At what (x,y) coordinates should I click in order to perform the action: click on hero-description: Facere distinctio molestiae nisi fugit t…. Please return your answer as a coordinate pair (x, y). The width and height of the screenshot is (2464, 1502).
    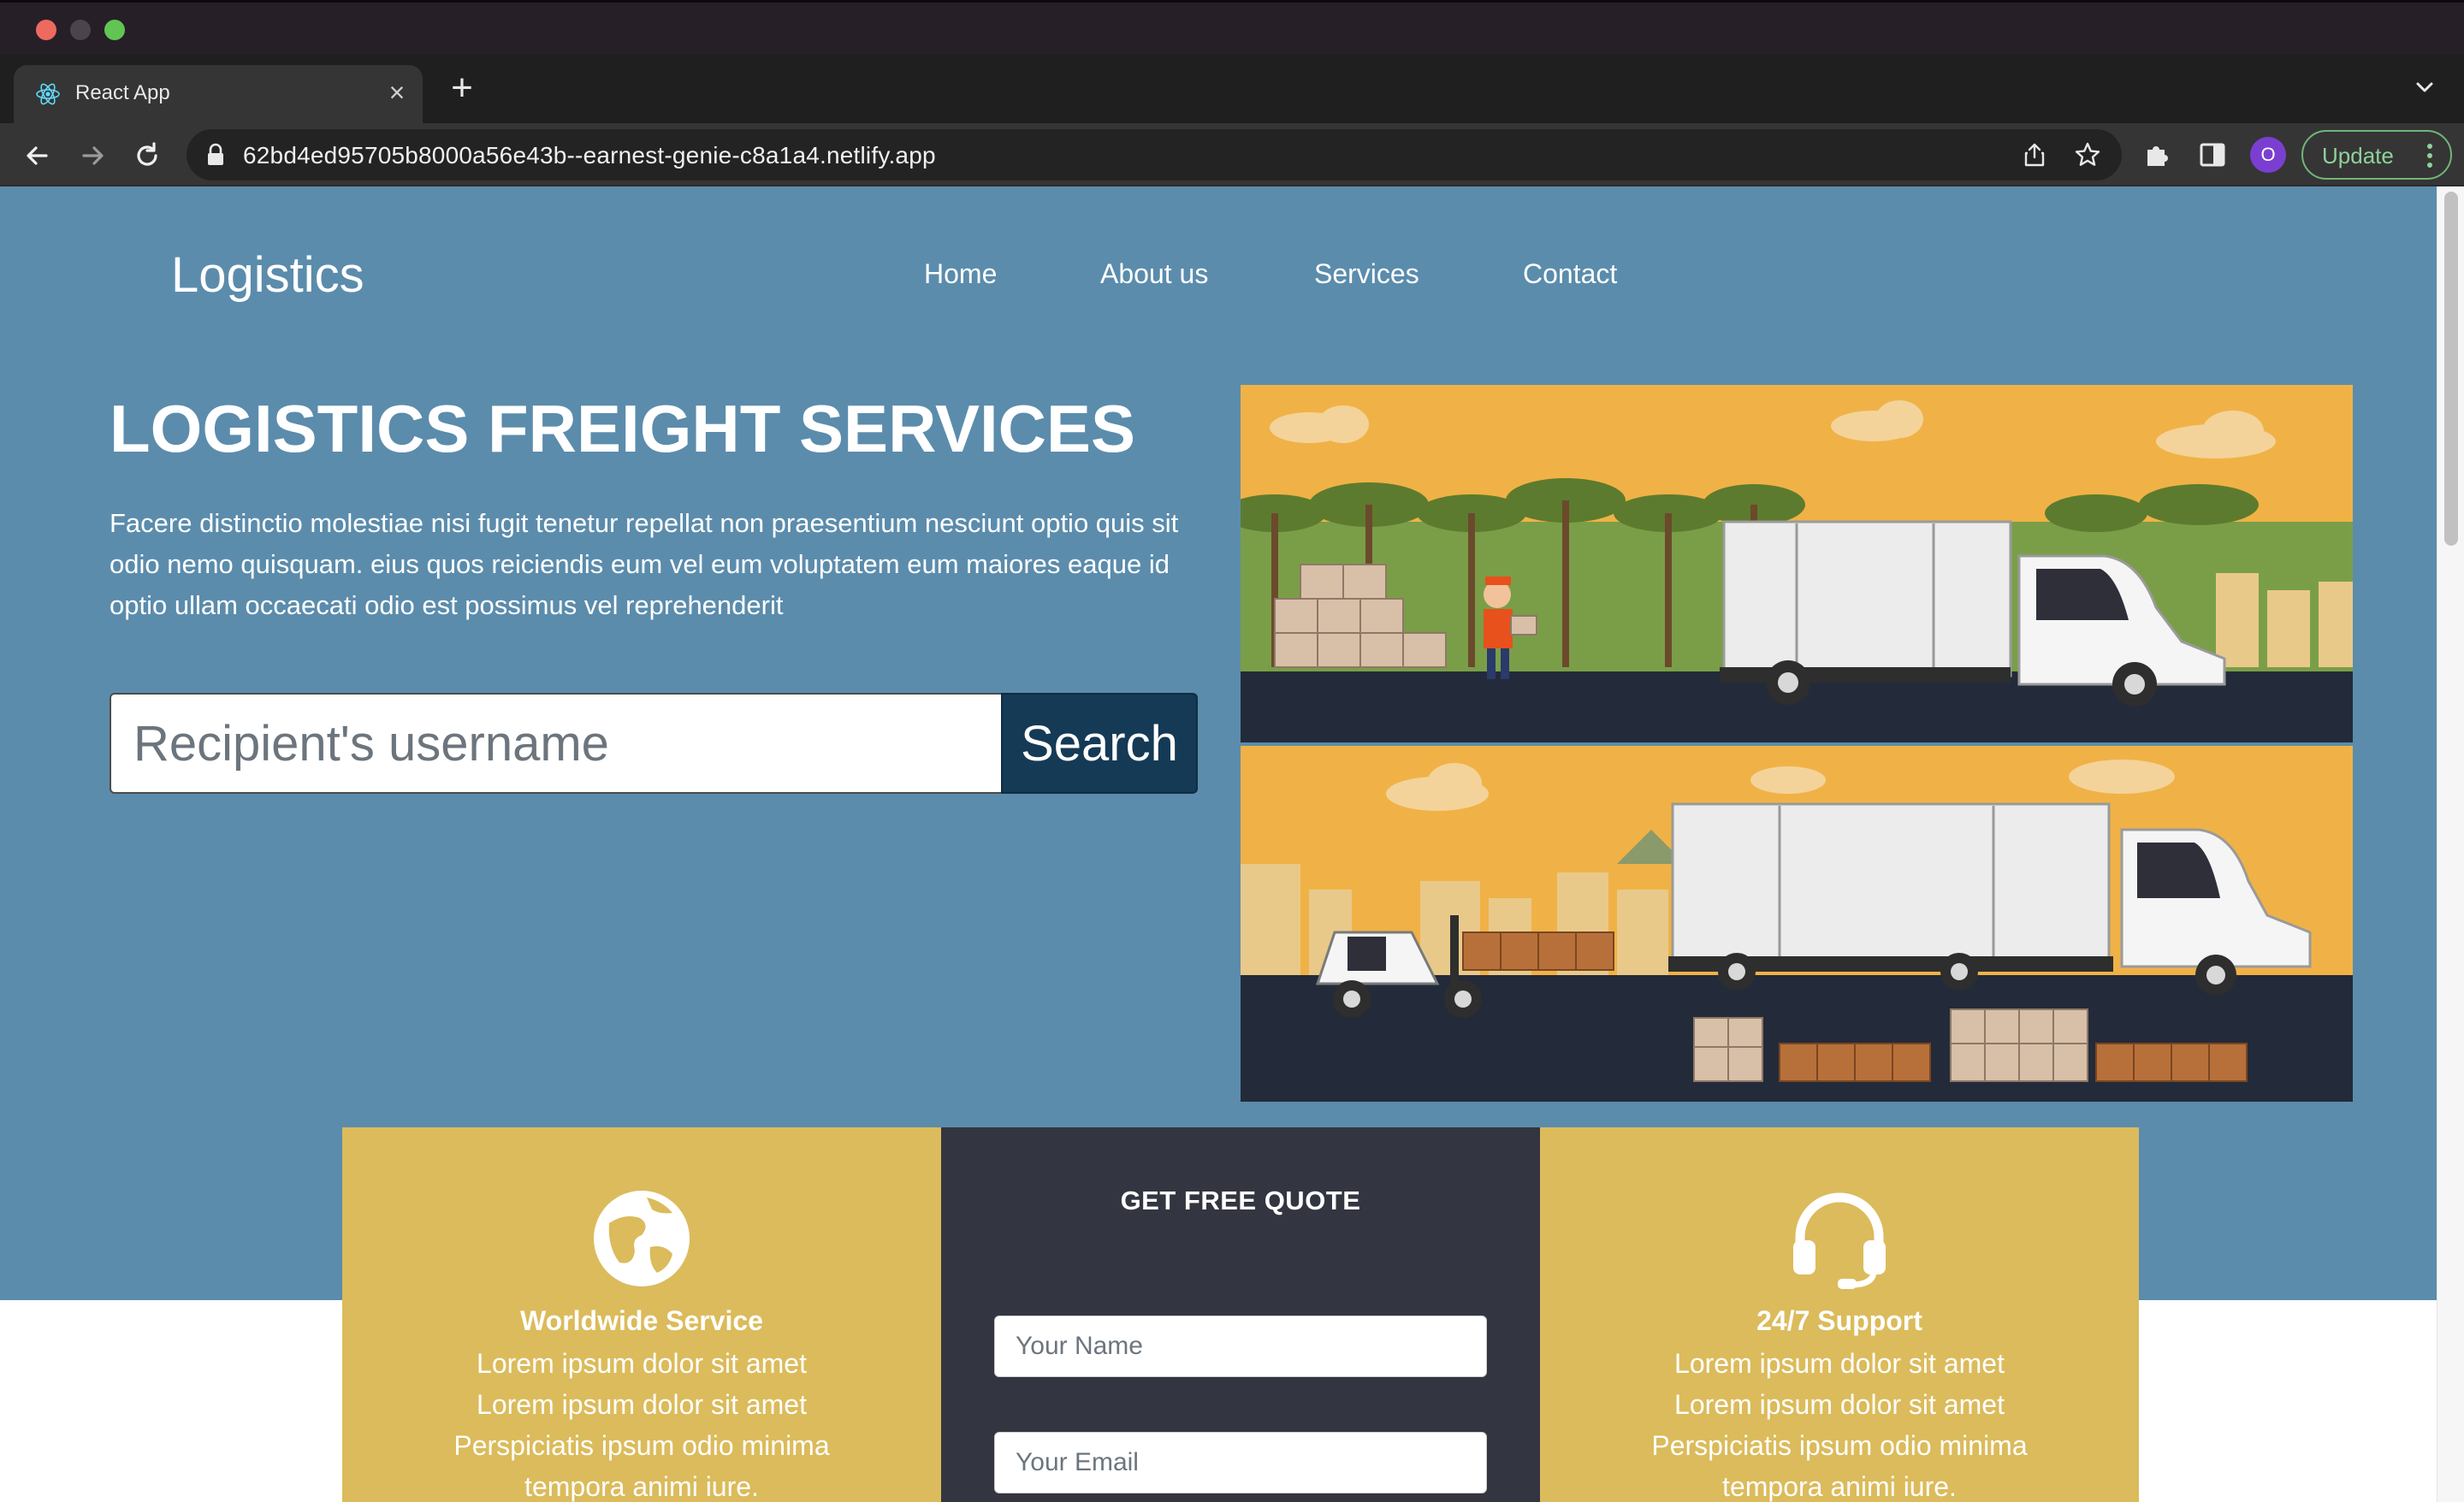
    Looking at the image, I should click on (644, 564).